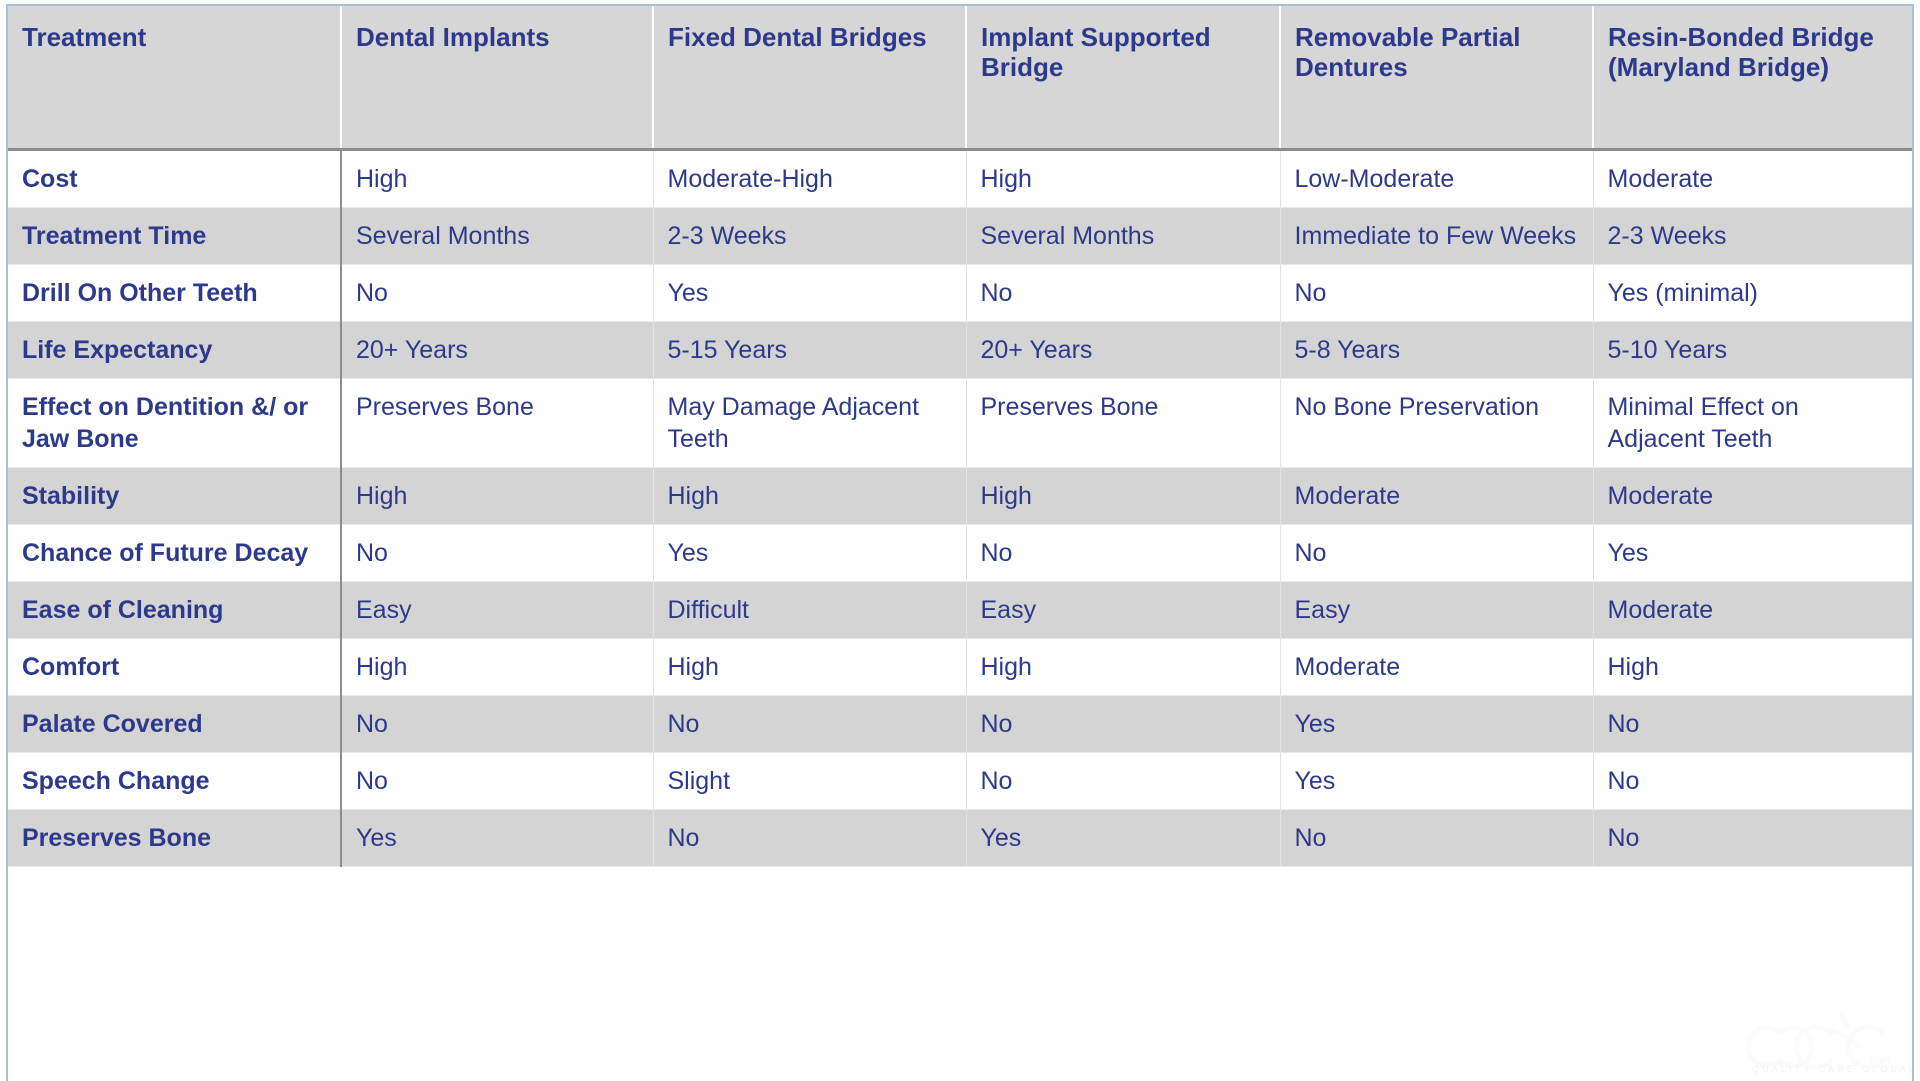  What do you see at coordinates (810, 77) in the screenshot?
I see `column-header-fixed-dental-bridges: Fixed Dental Bridges` at bounding box center [810, 77].